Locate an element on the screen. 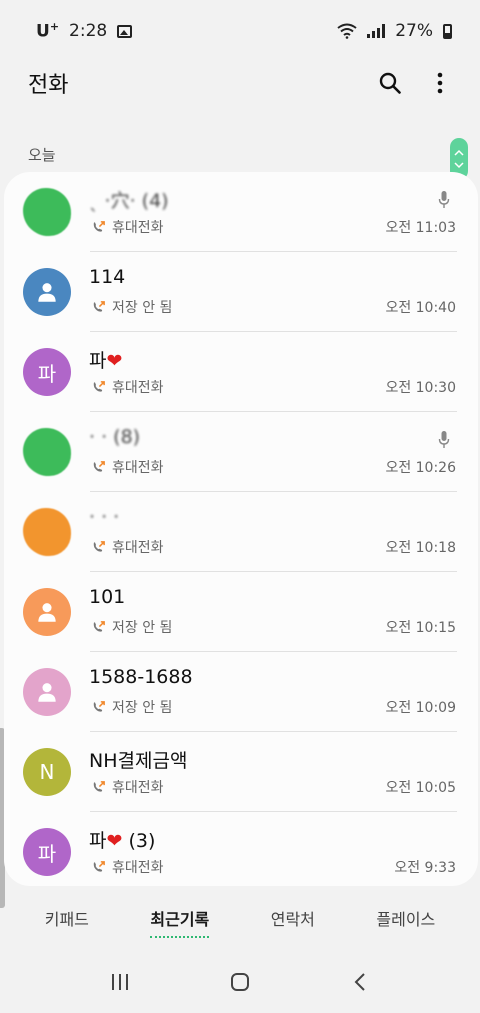 This screenshot has width=480, height=1013. carrier-sup: + is located at coordinates (54, 27).